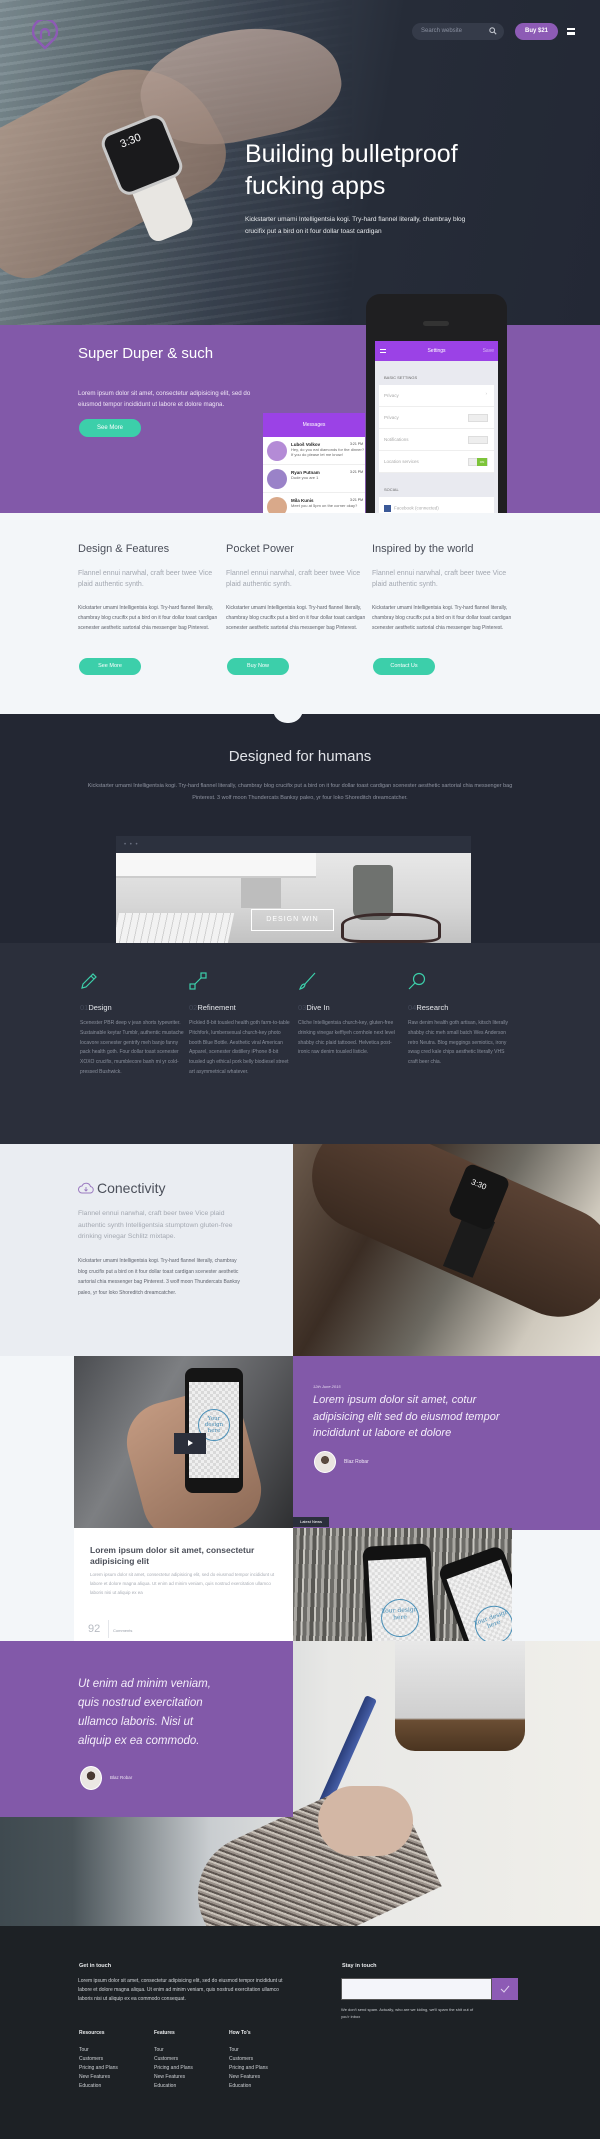 The height and width of the screenshot is (2139, 600). Describe the element at coordinates (94, 1629) in the screenshot. I see `comments-count: 92` at that location.